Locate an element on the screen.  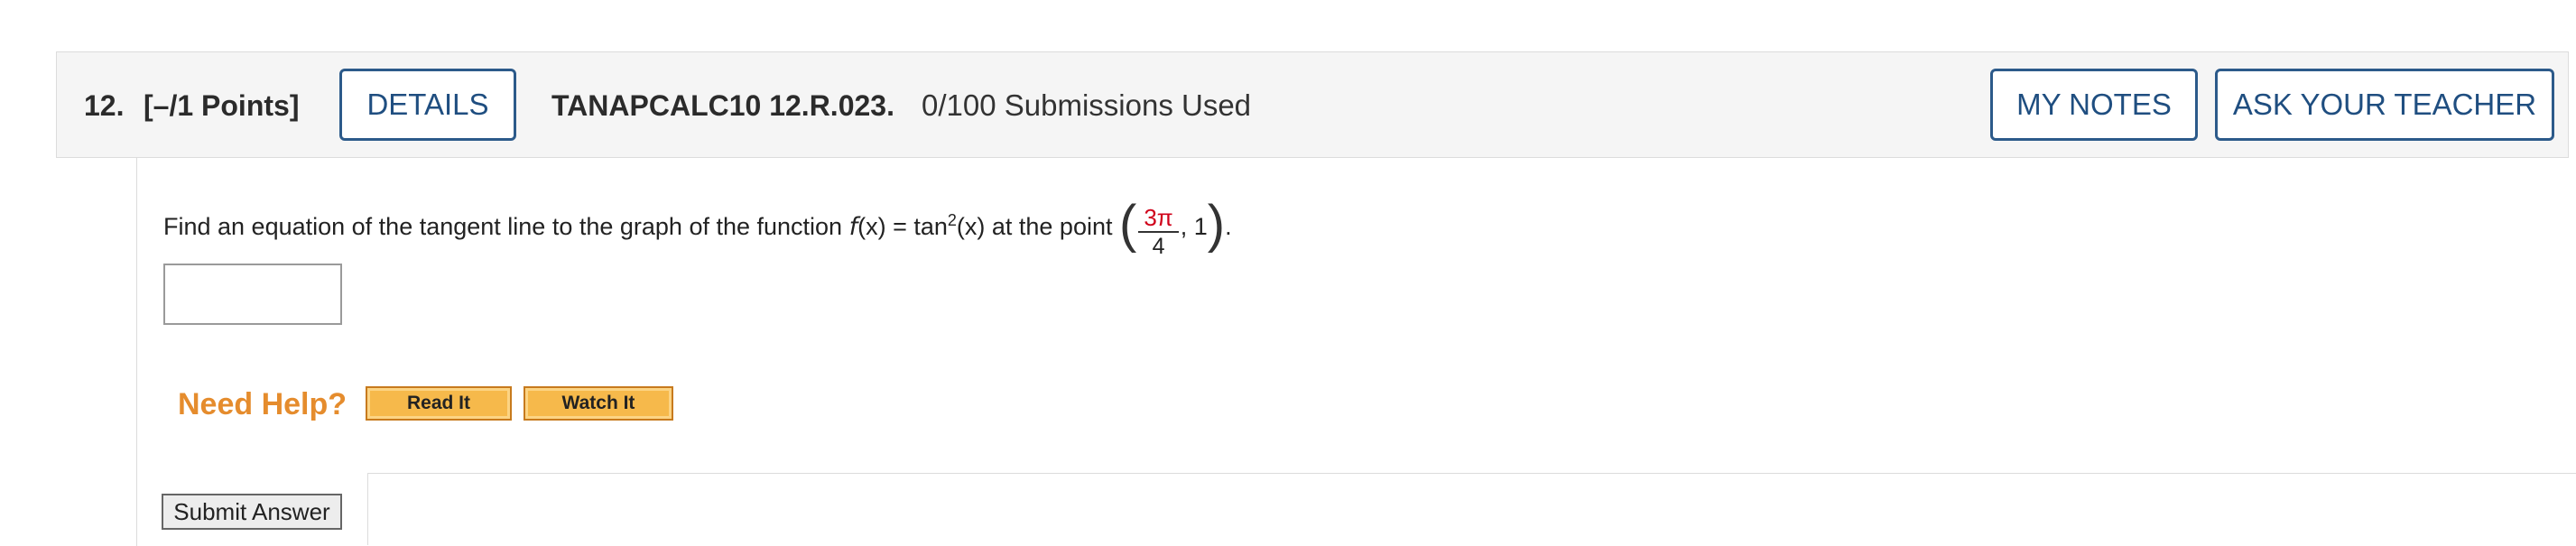
exponent: 2 is located at coordinates (952, 220).